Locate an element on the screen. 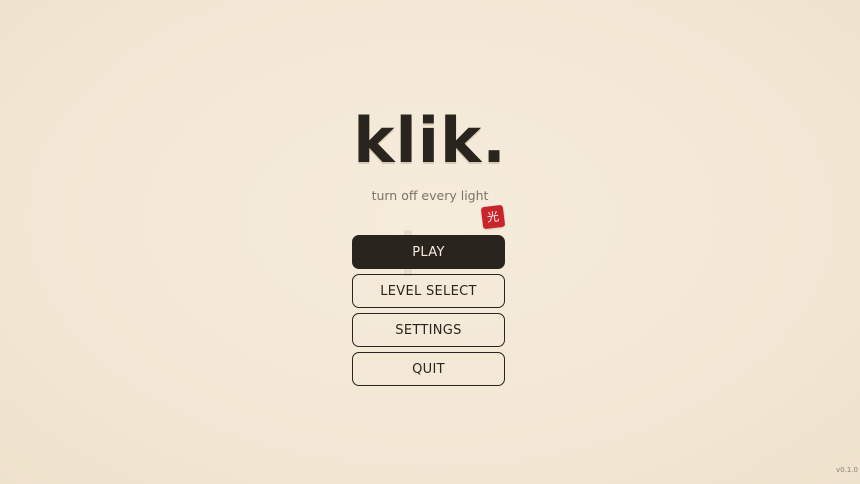 This screenshot has height=484, width=860. main-menu: PLAY LEVEL SELECT SETTINGS QUIT is located at coordinates (428, 313).